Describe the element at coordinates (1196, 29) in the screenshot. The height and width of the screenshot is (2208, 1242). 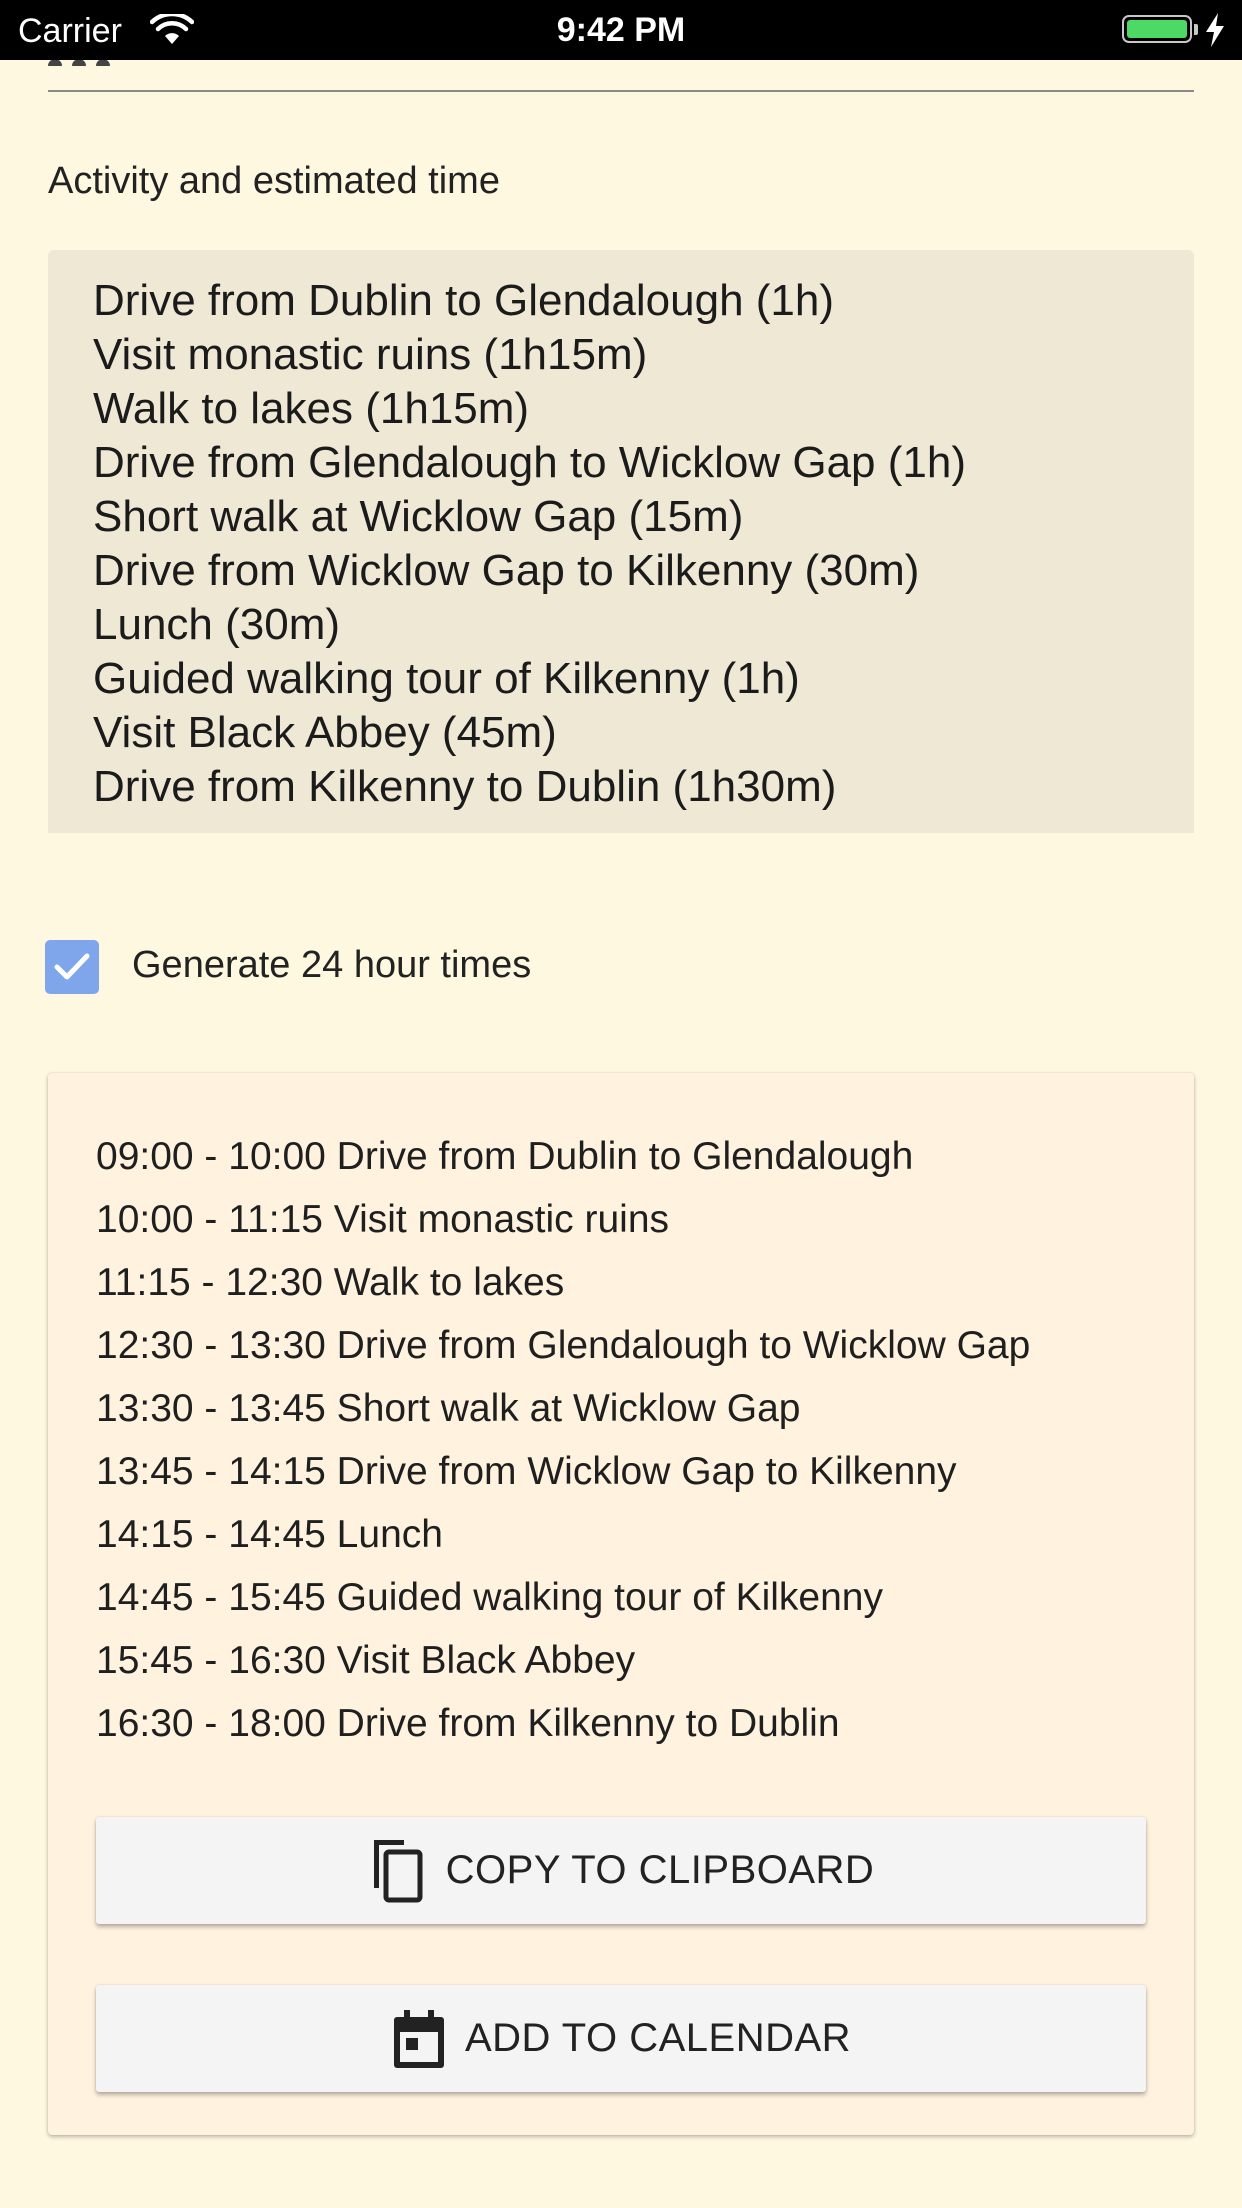
I see `battery-cap` at that location.